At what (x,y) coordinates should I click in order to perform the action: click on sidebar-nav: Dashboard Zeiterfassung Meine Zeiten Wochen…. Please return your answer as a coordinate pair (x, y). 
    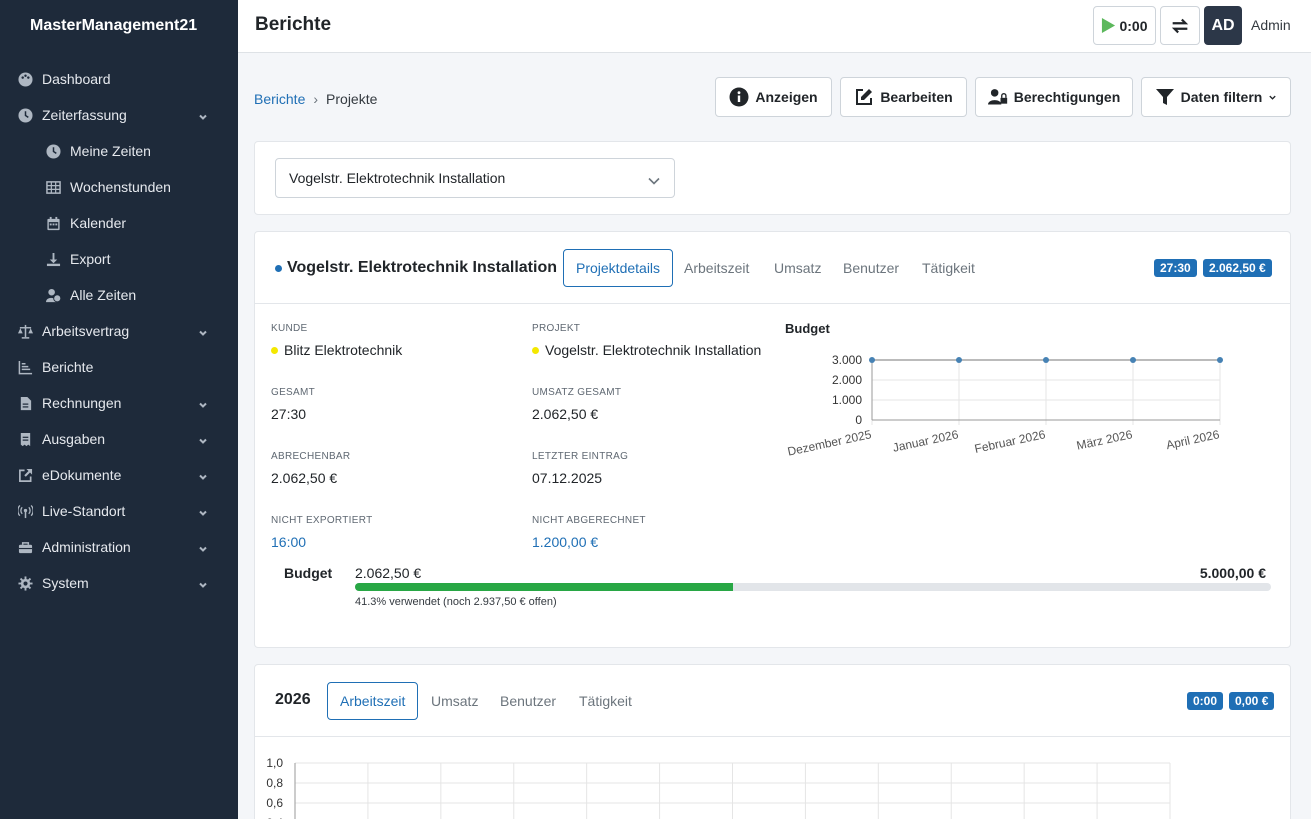
    Looking at the image, I should click on (119, 331).